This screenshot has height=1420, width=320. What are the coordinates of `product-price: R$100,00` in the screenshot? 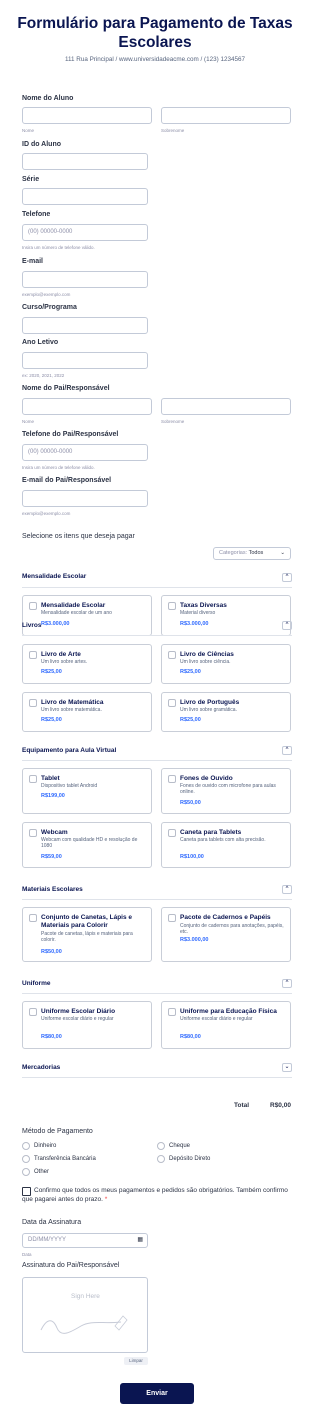 It's located at (192, 857).